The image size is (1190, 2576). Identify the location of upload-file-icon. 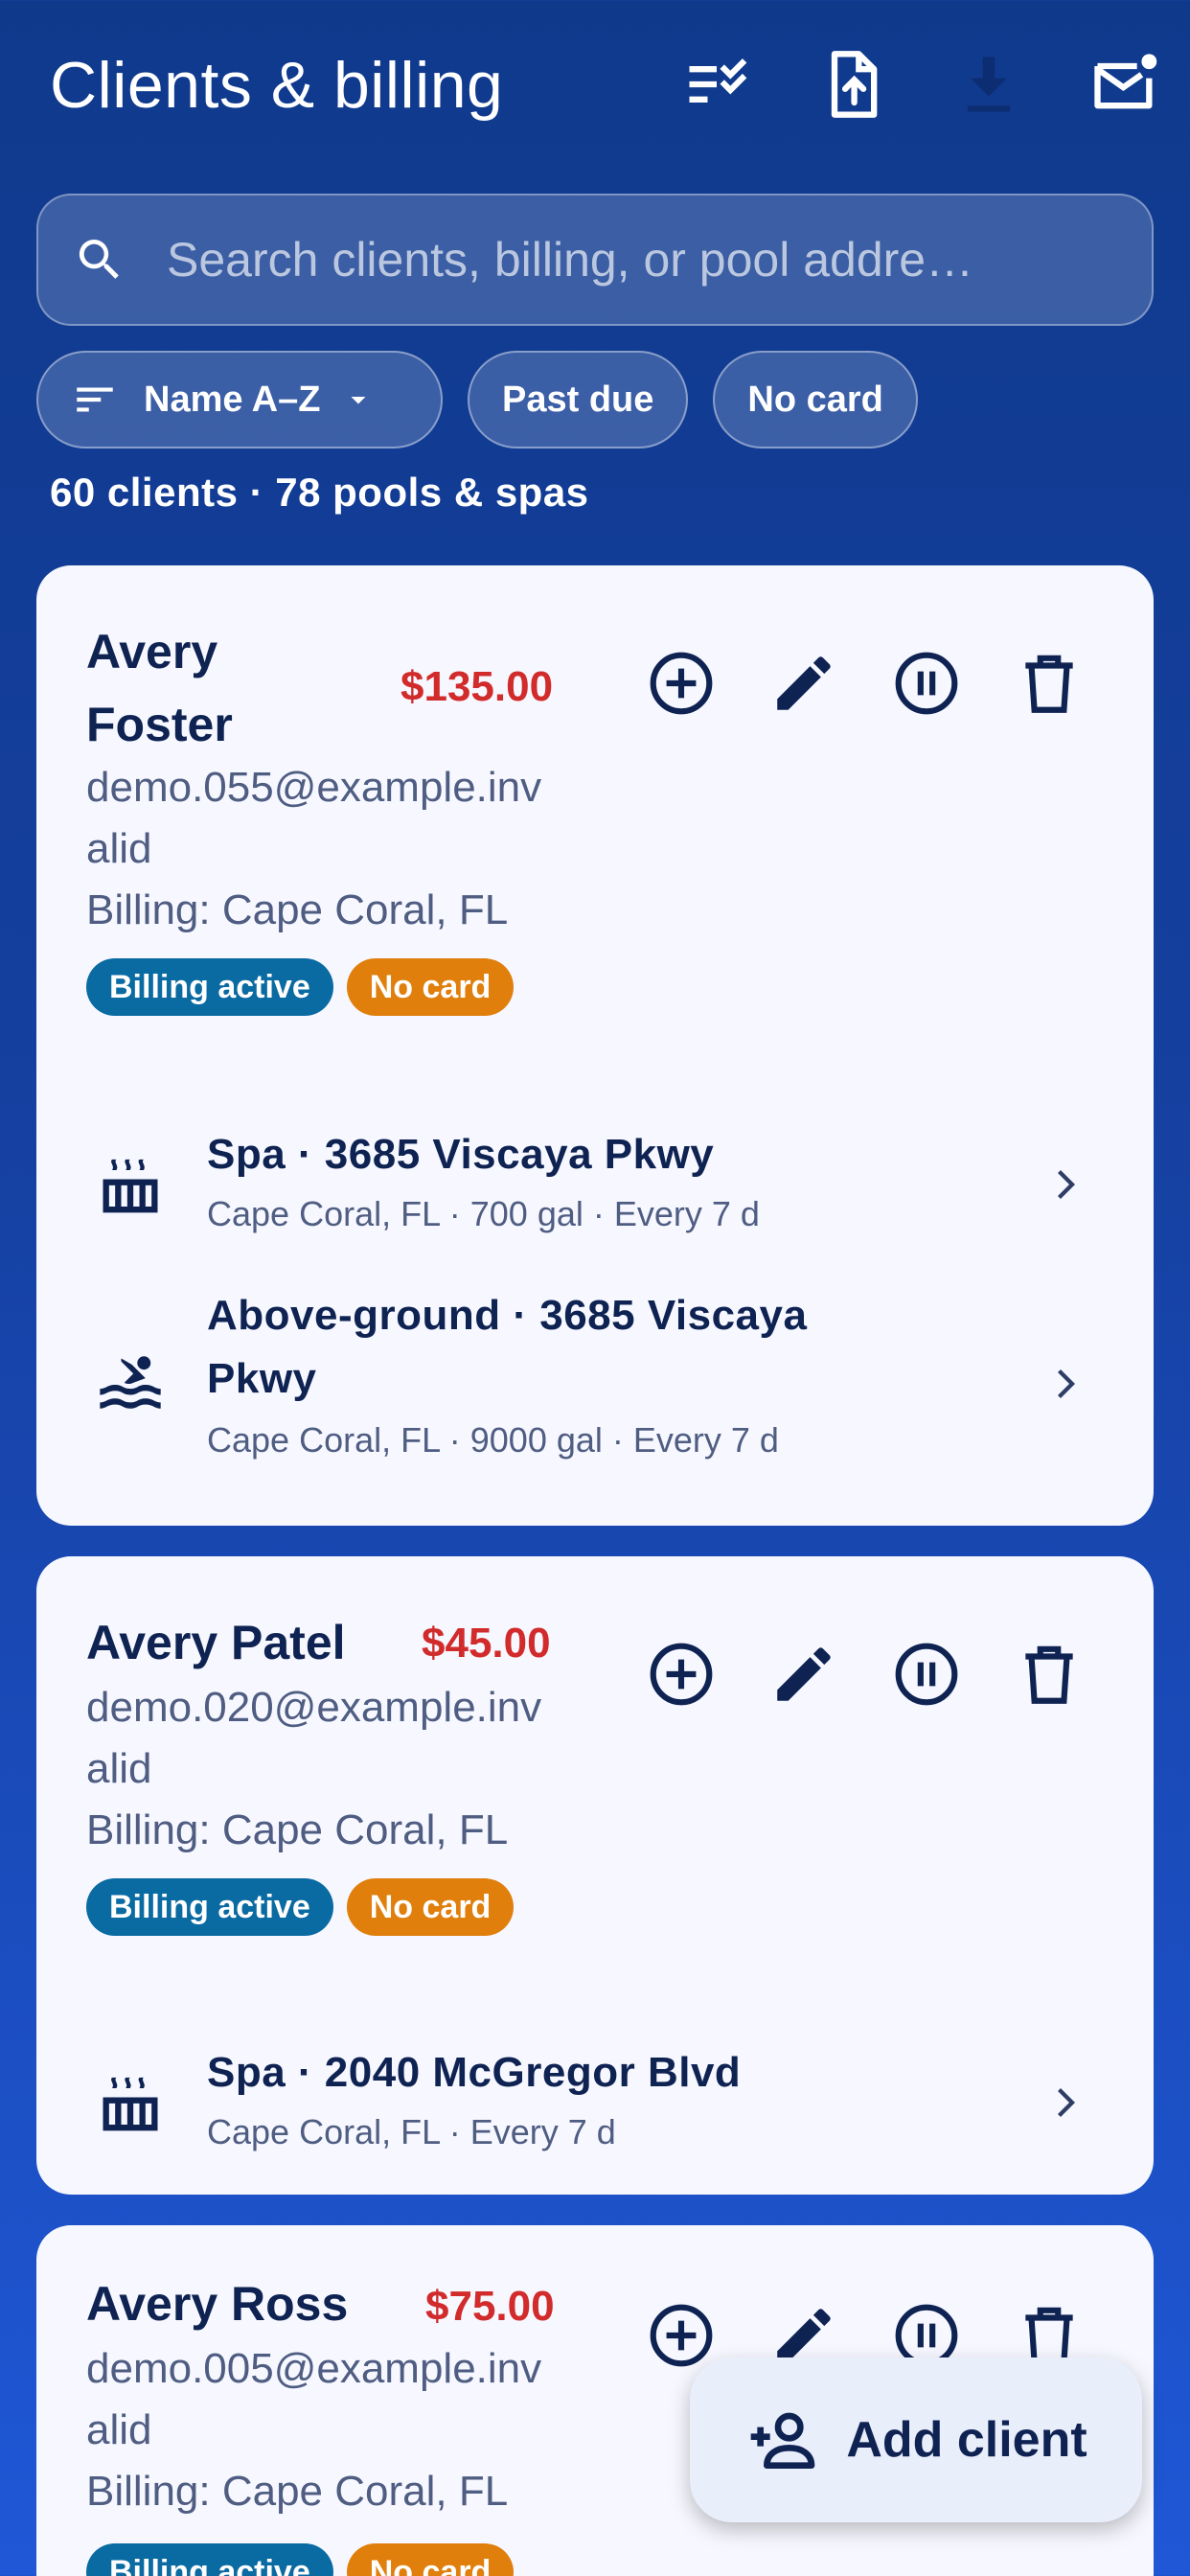
(855, 85).